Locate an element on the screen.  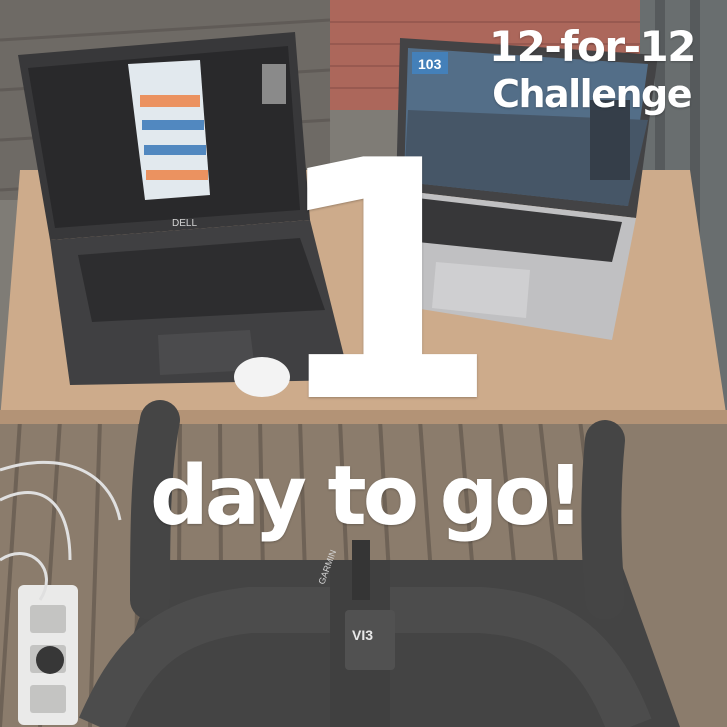
challenge-title-line2: Challenge is located at coordinates (592, 94).